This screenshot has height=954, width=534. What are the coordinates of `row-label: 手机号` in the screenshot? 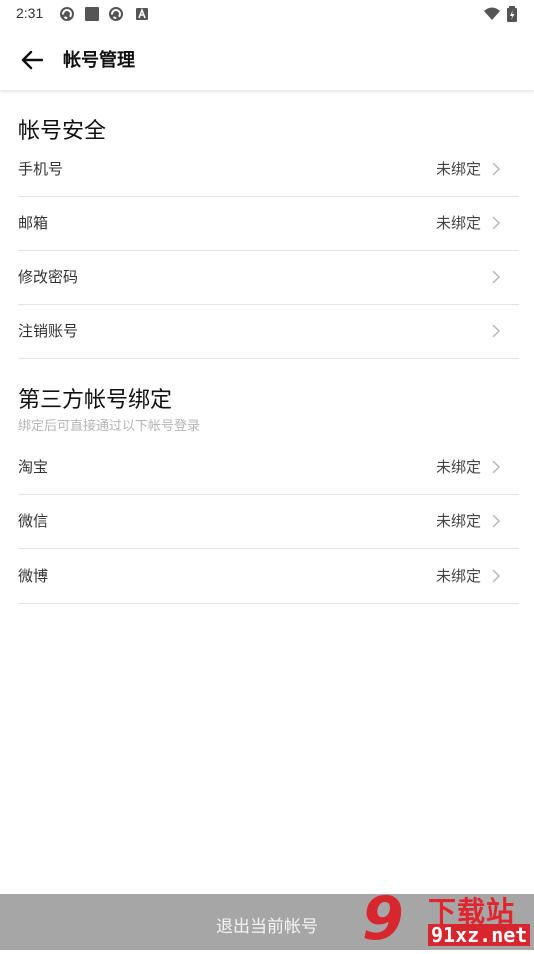 It's located at (41, 169).